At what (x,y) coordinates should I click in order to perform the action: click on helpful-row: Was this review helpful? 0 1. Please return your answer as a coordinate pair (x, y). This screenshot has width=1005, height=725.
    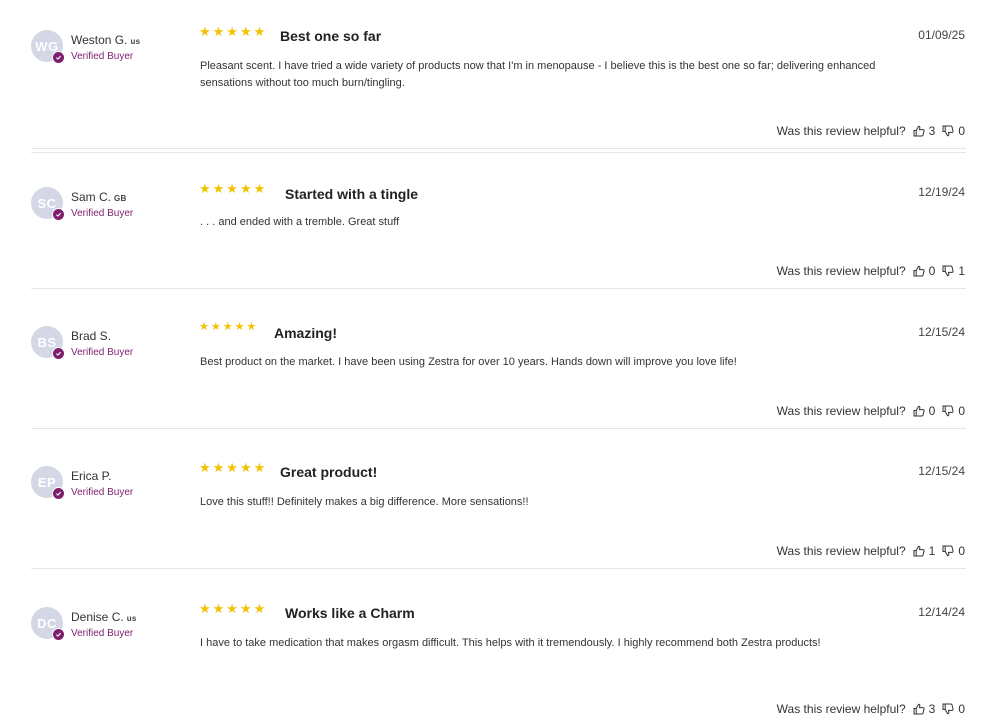
    Looking at the image, I should click on (871, 271).